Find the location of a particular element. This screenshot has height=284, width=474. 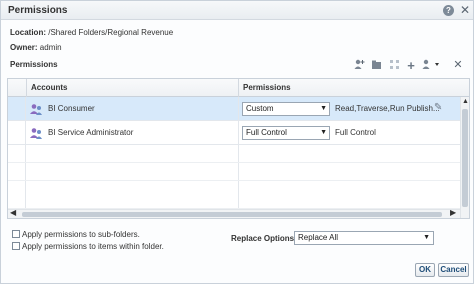

owner-value: admin is located at coordinates (50, 47).